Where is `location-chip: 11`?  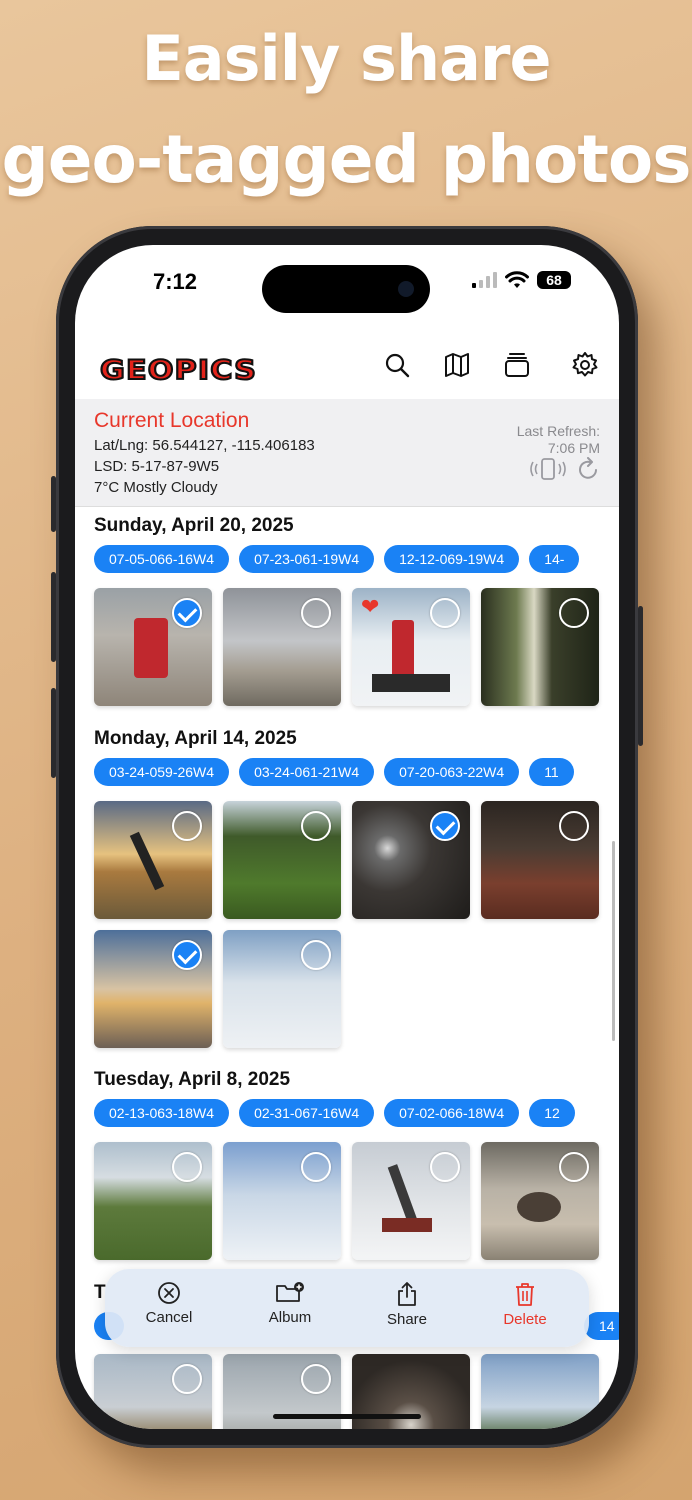 location-chip: 11 is located at coordinates (551, 772).